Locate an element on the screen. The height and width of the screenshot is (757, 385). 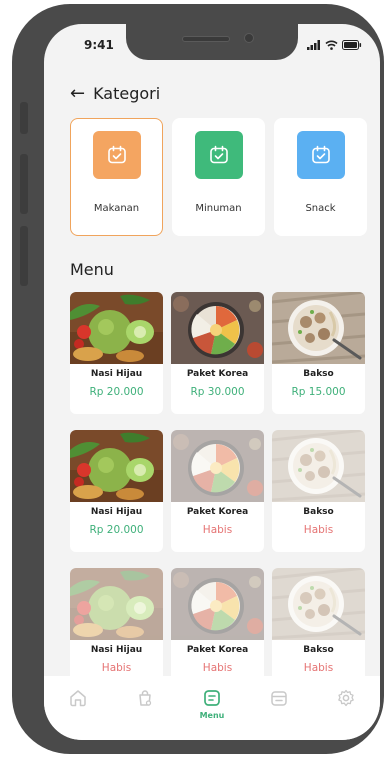
menu-card: Nasi Hijau Habis is located at coordinates (116, 629).